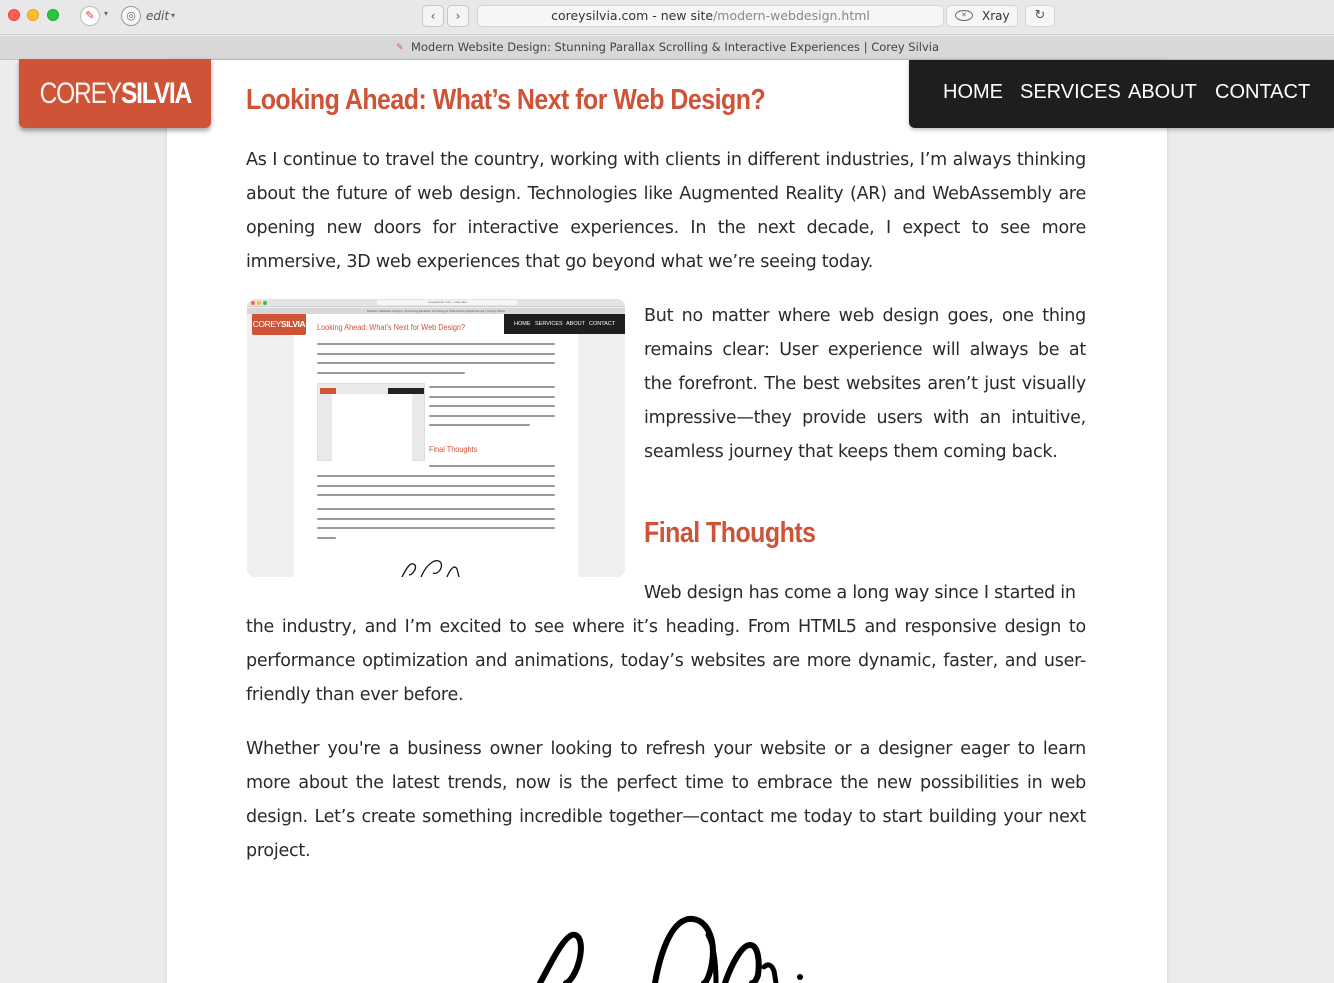 The image size is (1334, 983). I want to click on address-domain: coreysilvia.com - new site, so click(632, 15).